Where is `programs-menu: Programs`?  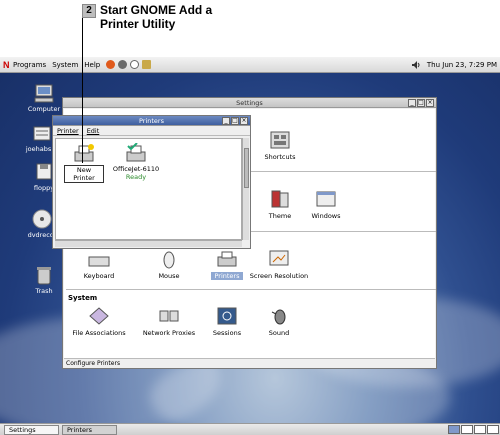
programs-menu: Programs is located at coordinates (29, 65).